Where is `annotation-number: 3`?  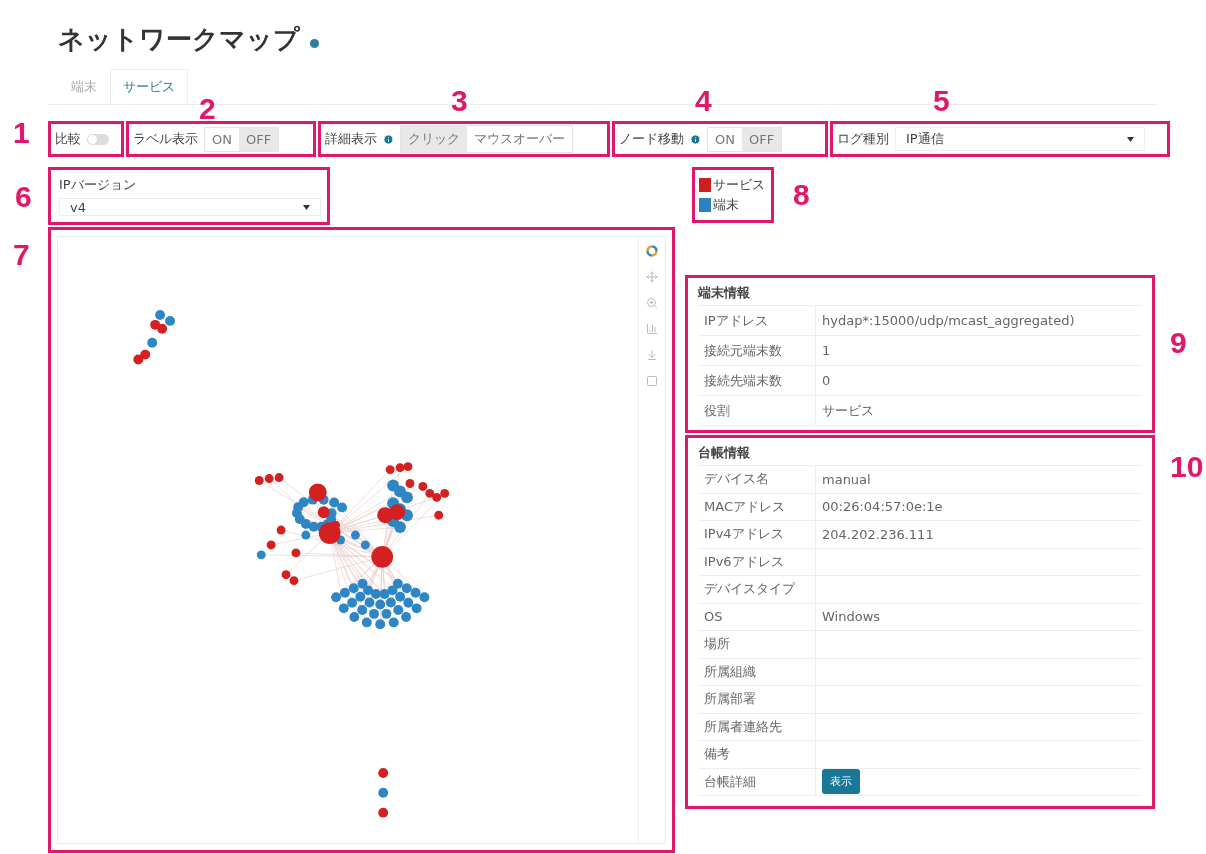
annotation-number: 3 is located at coordinates (459, 101).